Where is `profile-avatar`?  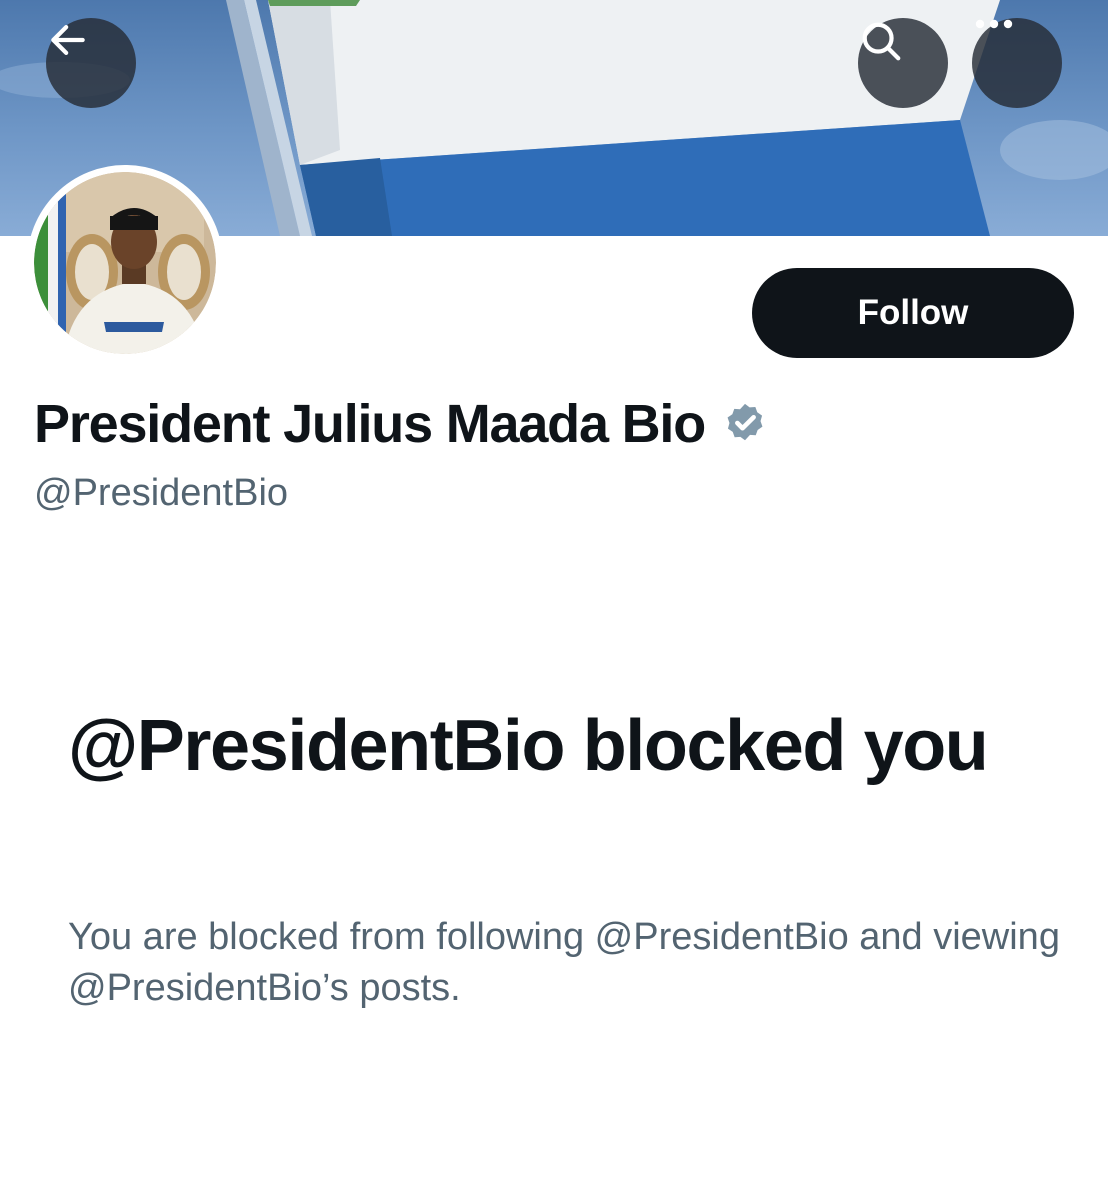 profile-avatar is located at coordinates (125, 263).